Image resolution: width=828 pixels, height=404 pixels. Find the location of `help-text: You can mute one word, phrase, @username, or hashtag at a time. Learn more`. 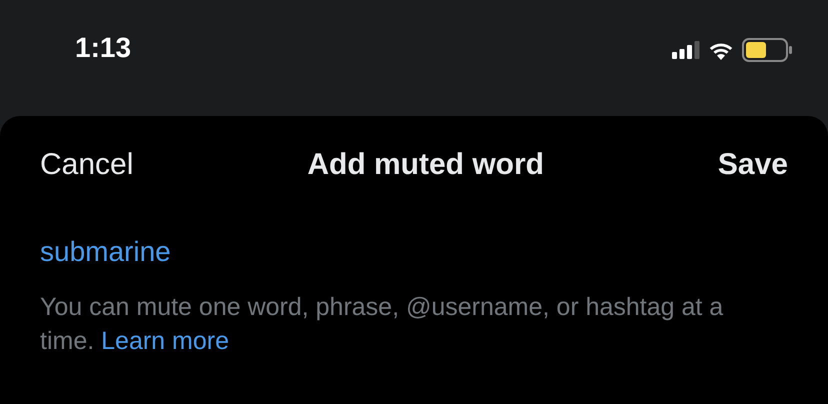

help-text: You can mute one word, phrase, @username, or hashtag at a time. Learn more is located at coordinates (382, 324).